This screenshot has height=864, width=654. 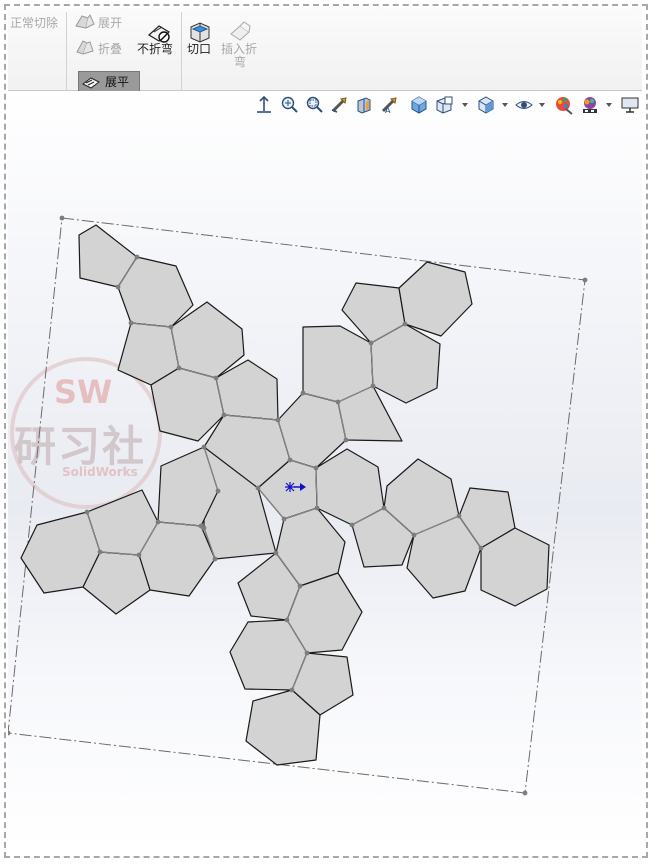 What do you see at coordinates (34, 23) in the screenshot?
I see `normal-cut-label: 正常切除` at bounding box center [34, 23].